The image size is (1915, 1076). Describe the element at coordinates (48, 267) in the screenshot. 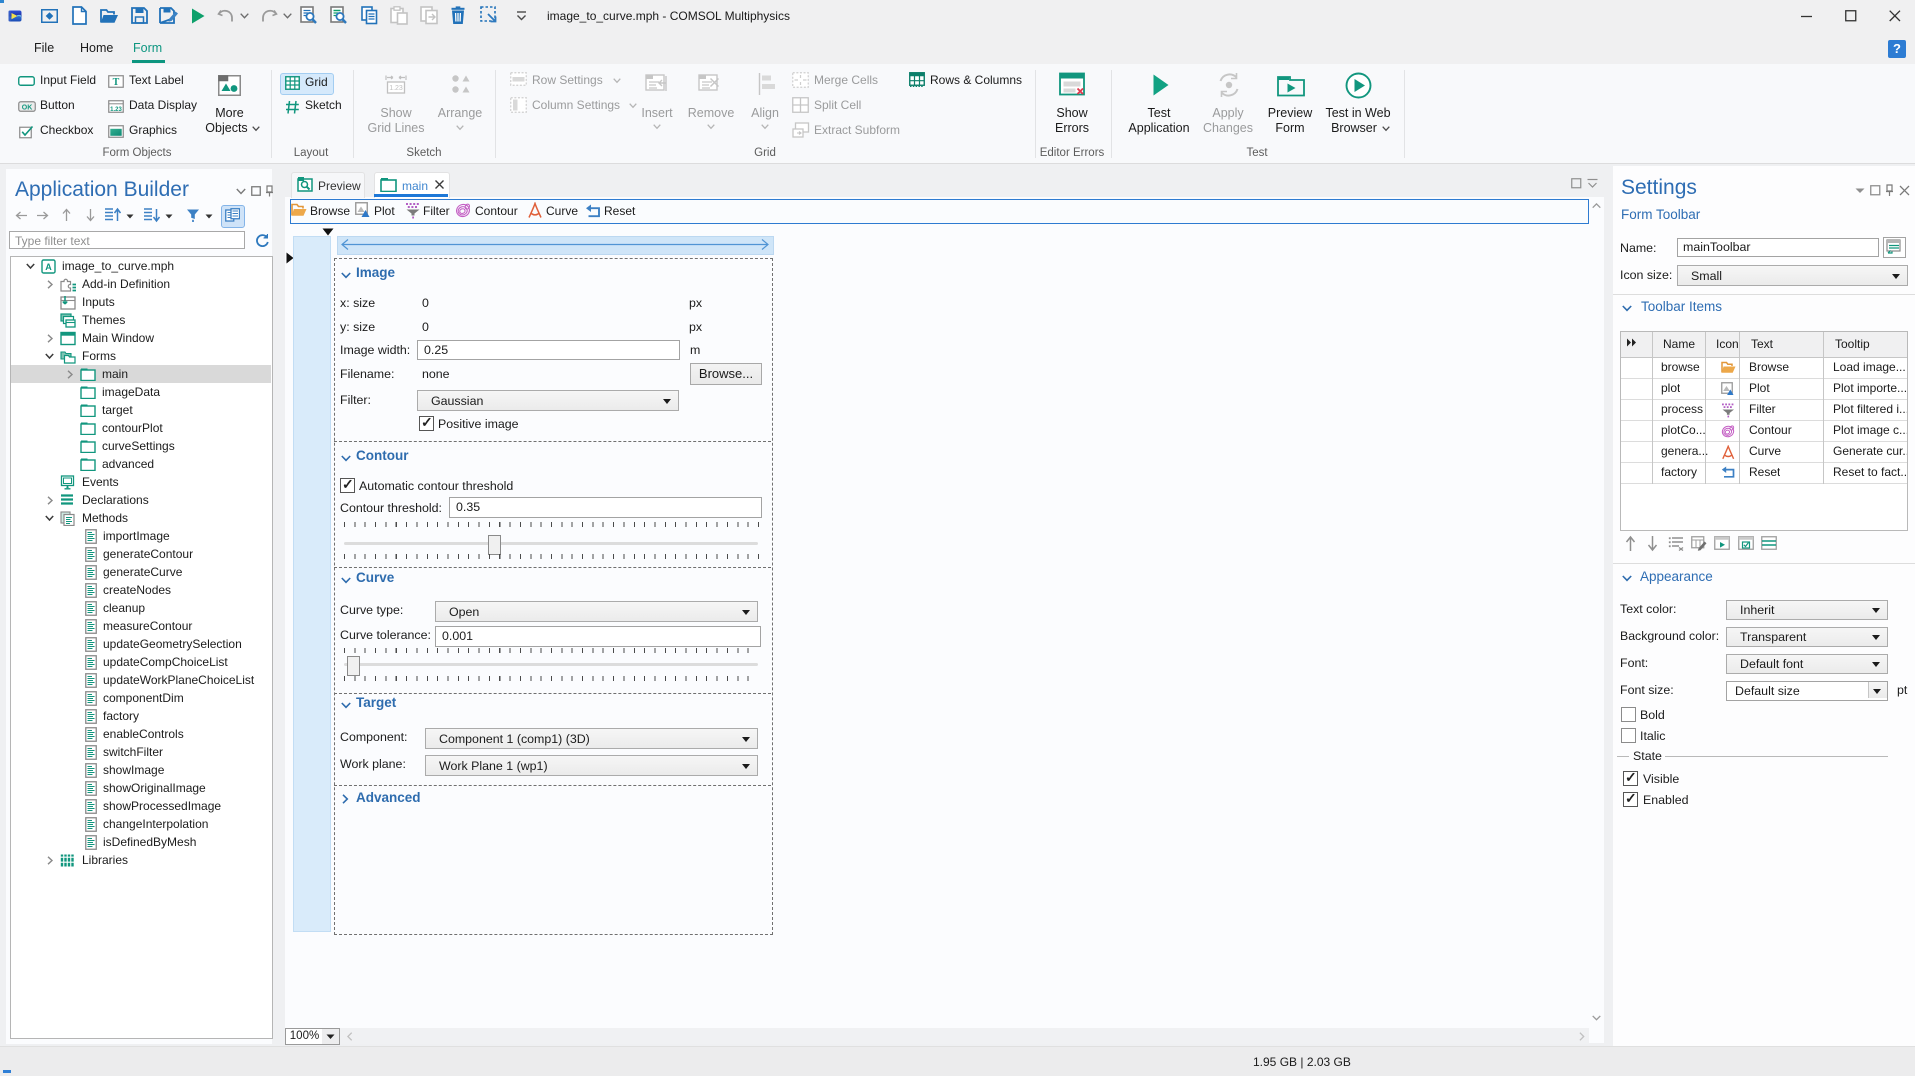

I see `svg-text: A` at that location.